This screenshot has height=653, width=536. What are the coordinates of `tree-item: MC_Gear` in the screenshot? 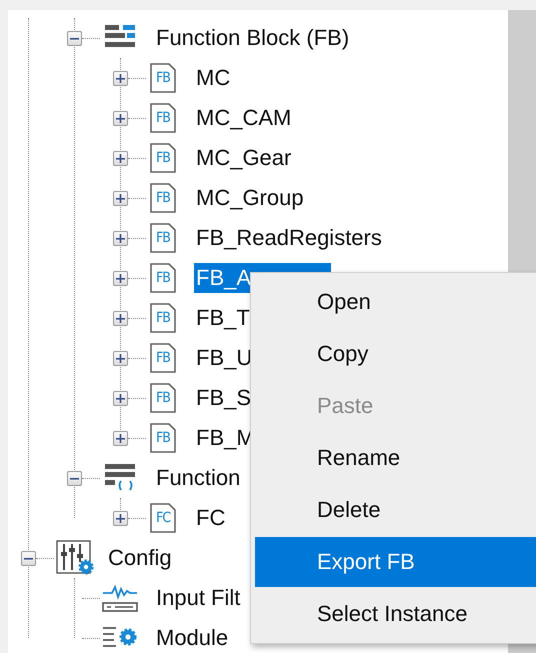 It's located at (244, 158).